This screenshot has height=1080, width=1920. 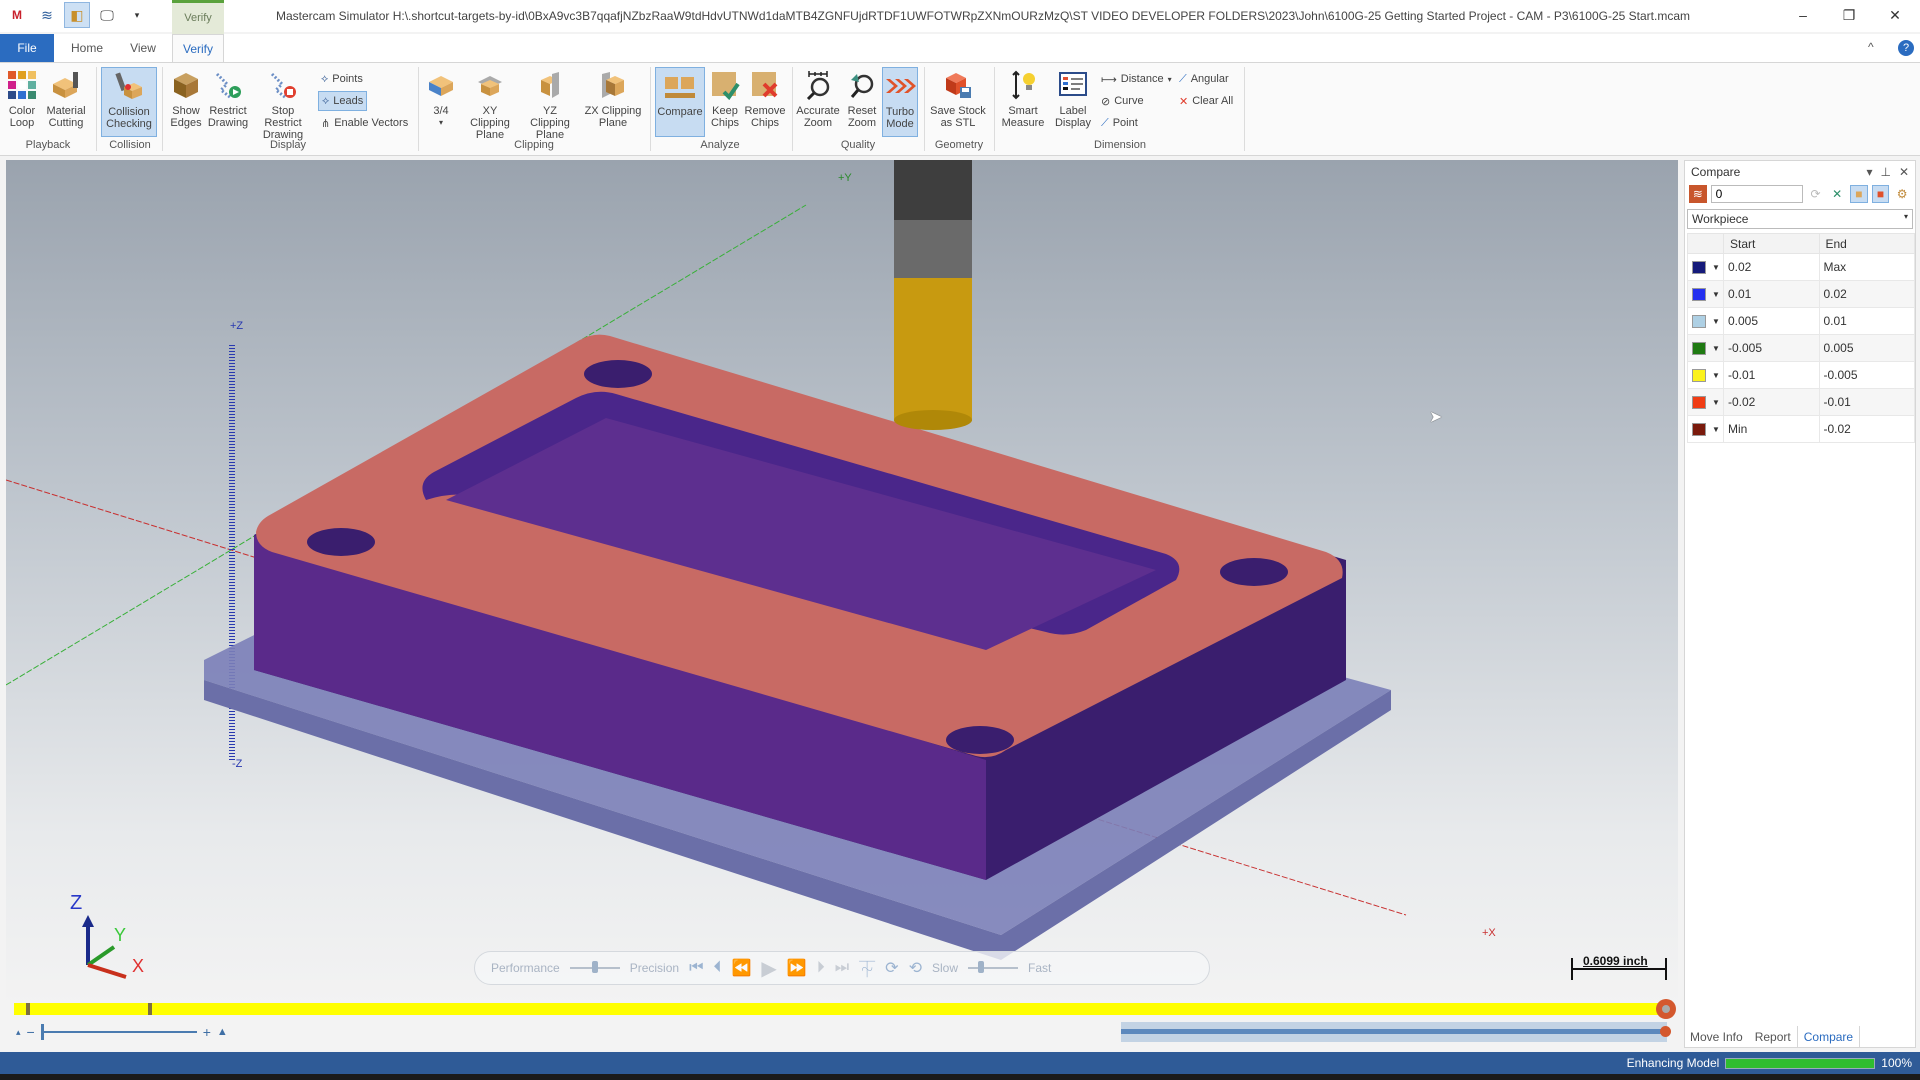 I want to click on smart-measure-button: Smart Measure, so click(x=1023, y=98).